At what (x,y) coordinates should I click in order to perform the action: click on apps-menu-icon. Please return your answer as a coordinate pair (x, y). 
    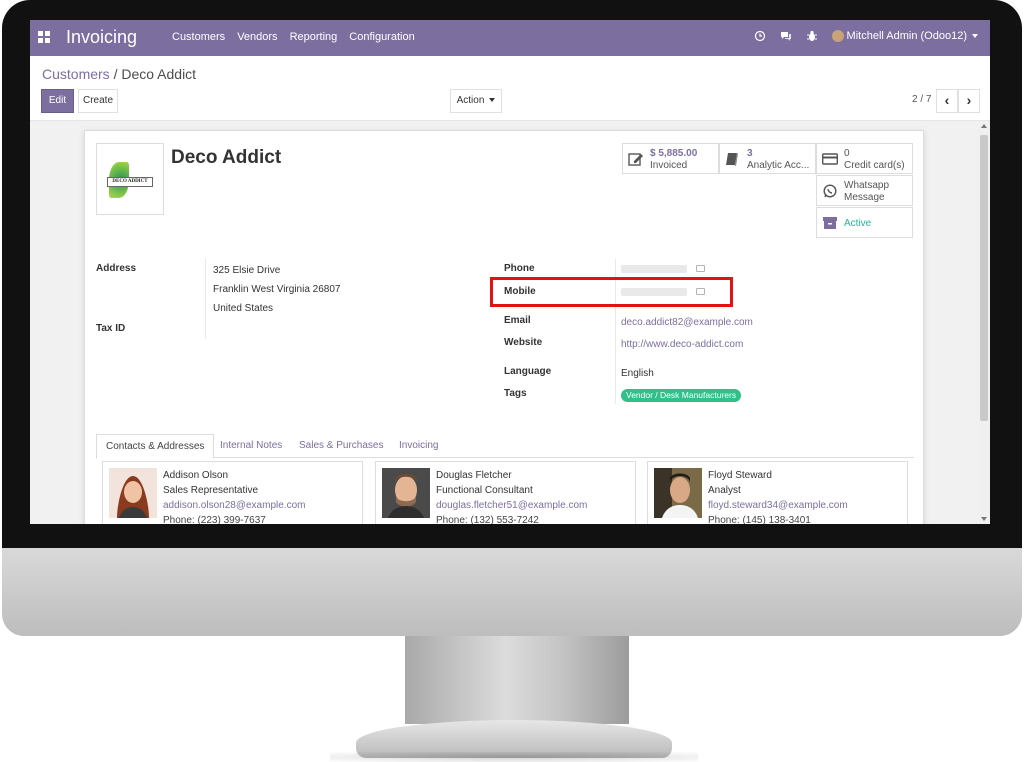
    Looking at the image, I should click on (44, 37).